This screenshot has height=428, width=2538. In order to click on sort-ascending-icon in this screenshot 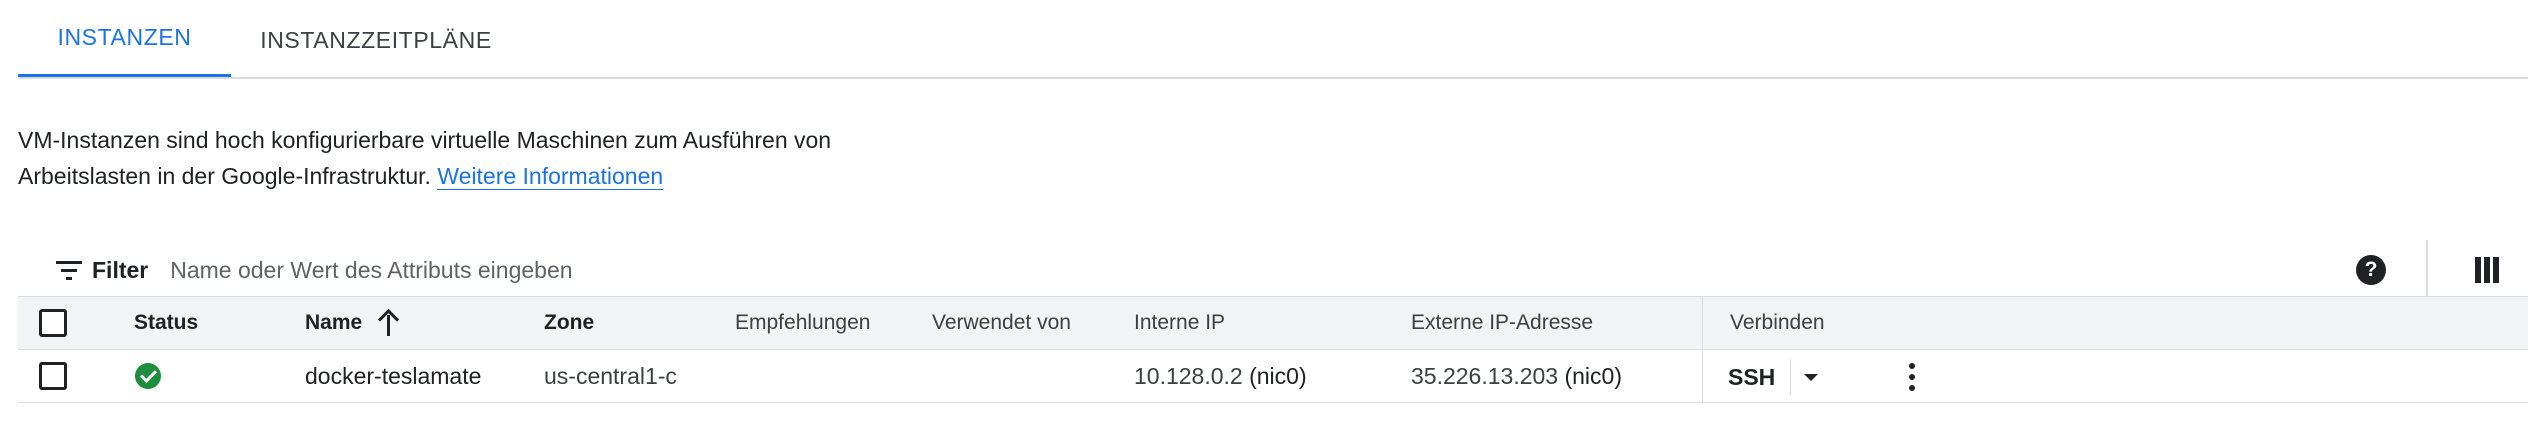, I will do `click(389, 323)`.